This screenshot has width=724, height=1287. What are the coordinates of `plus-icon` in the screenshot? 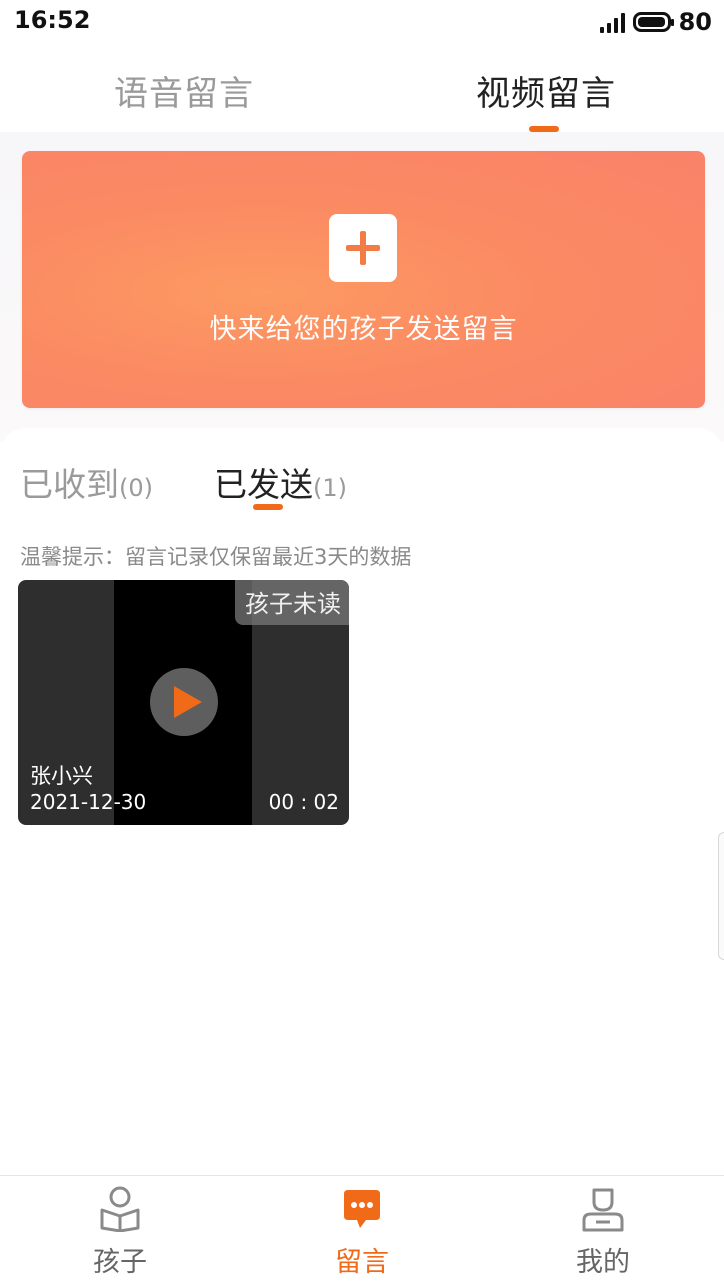 It's located at (363, 248).